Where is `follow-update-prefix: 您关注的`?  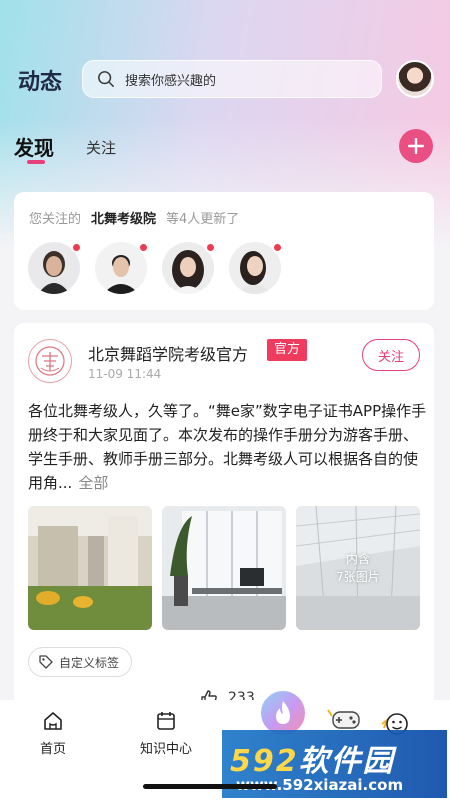
follow-update-prefix: 您关注的 is located at coordinates (55, 219).